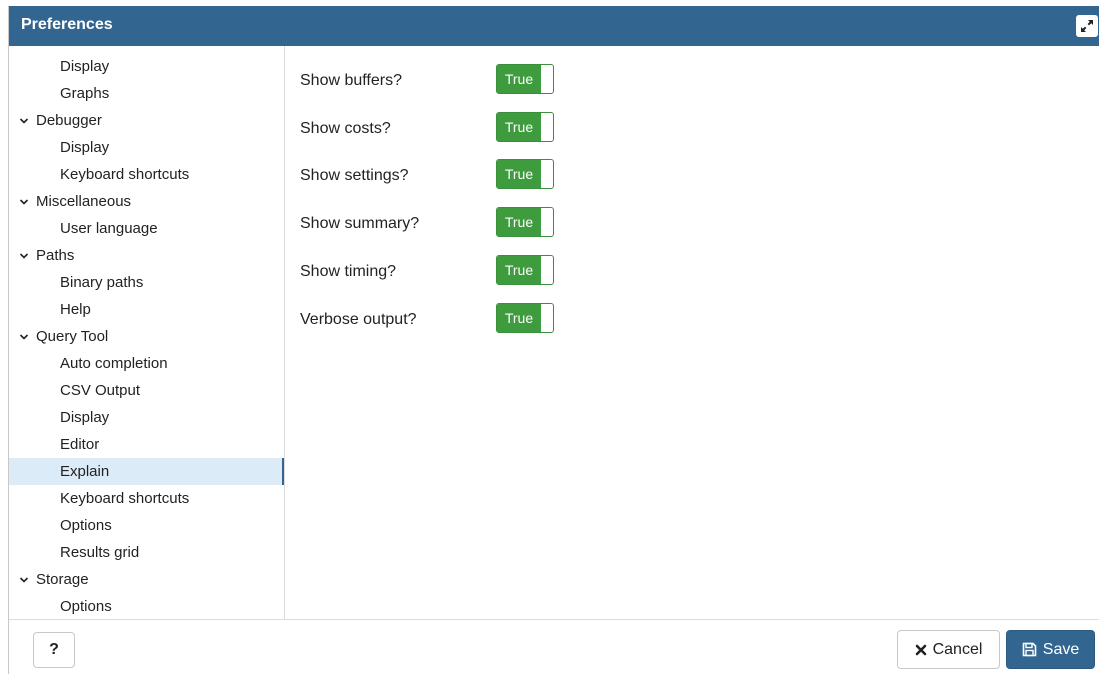  I want to click on save-button: Save, so click(1050, 649).